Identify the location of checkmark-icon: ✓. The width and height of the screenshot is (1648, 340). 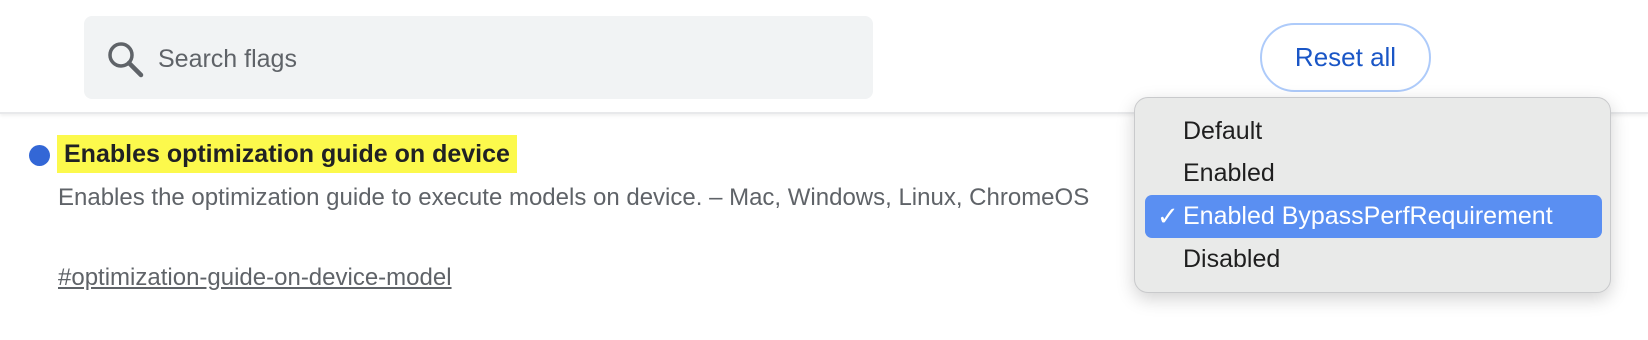
(1168, 216).